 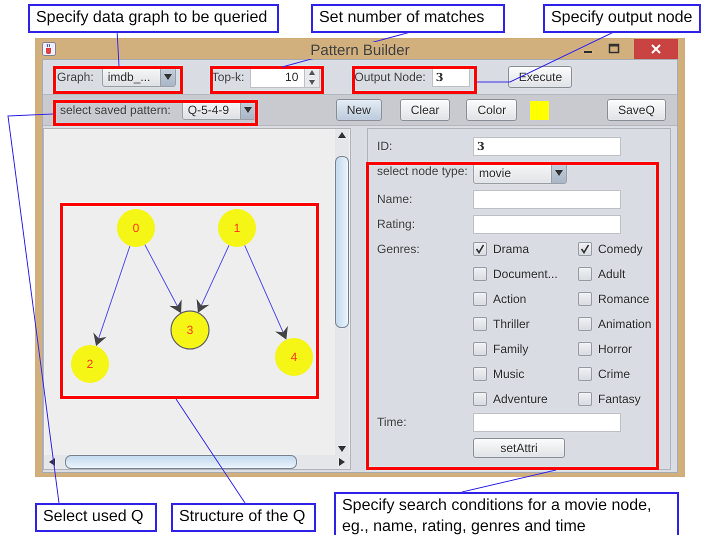 What do you see at coordinates (620, 249) in the screenshot?
I see `genre-label: Comedy` at bounding box center [620, 249].